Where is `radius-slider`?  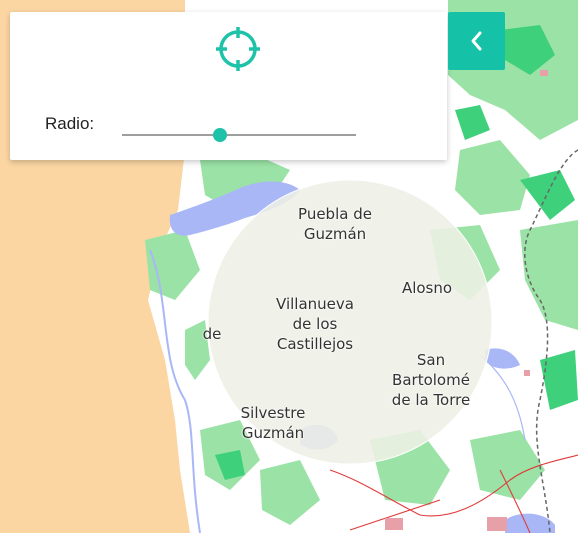 radius-slider is located at coordinates (239, 134).